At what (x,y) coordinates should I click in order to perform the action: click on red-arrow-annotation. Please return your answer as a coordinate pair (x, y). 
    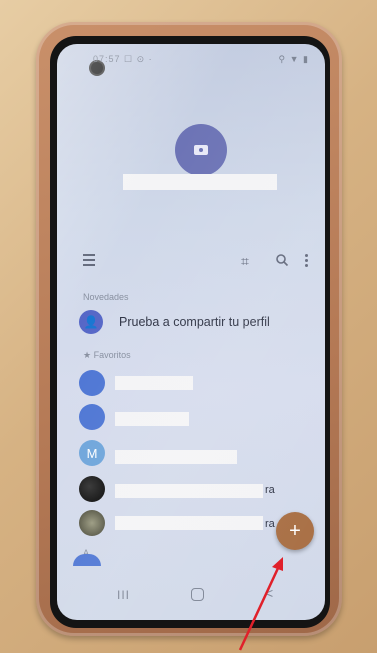
    Looking at the image, I should click on (260, 604).